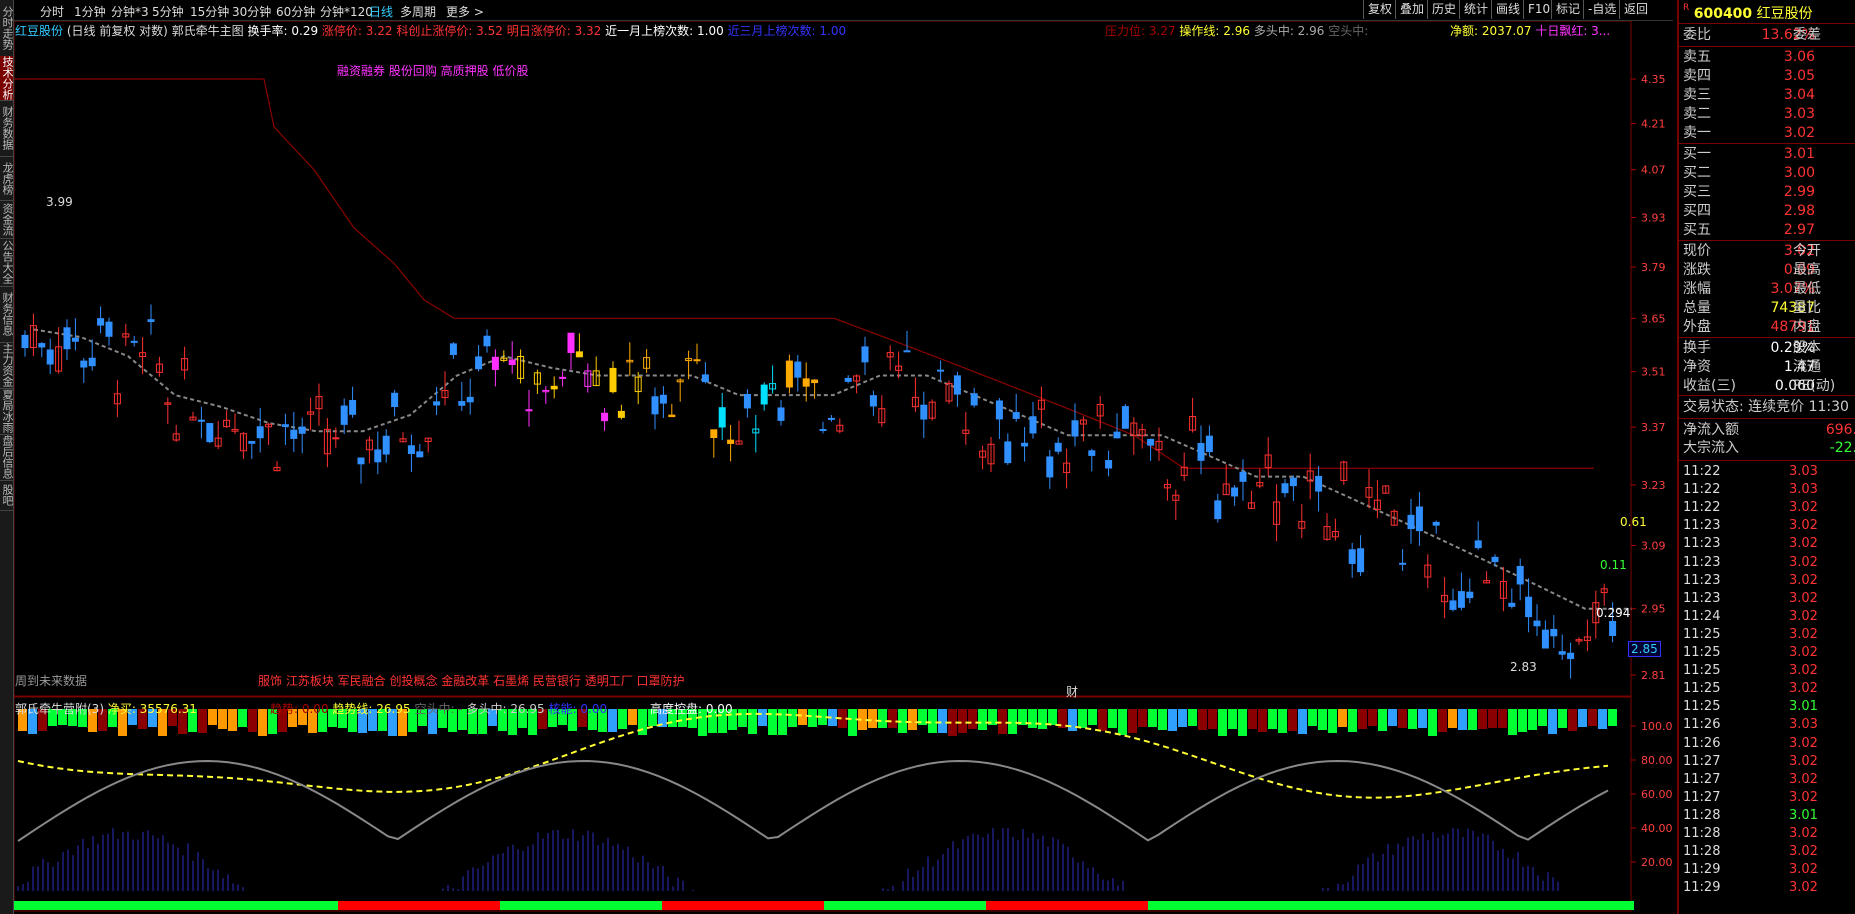 The height and width of the screenshot is (914, 1855). What do you see at coordinates (295, 11) in the screenshot?
I see `period-6: 60分钟` at bounding box center [295, 11].